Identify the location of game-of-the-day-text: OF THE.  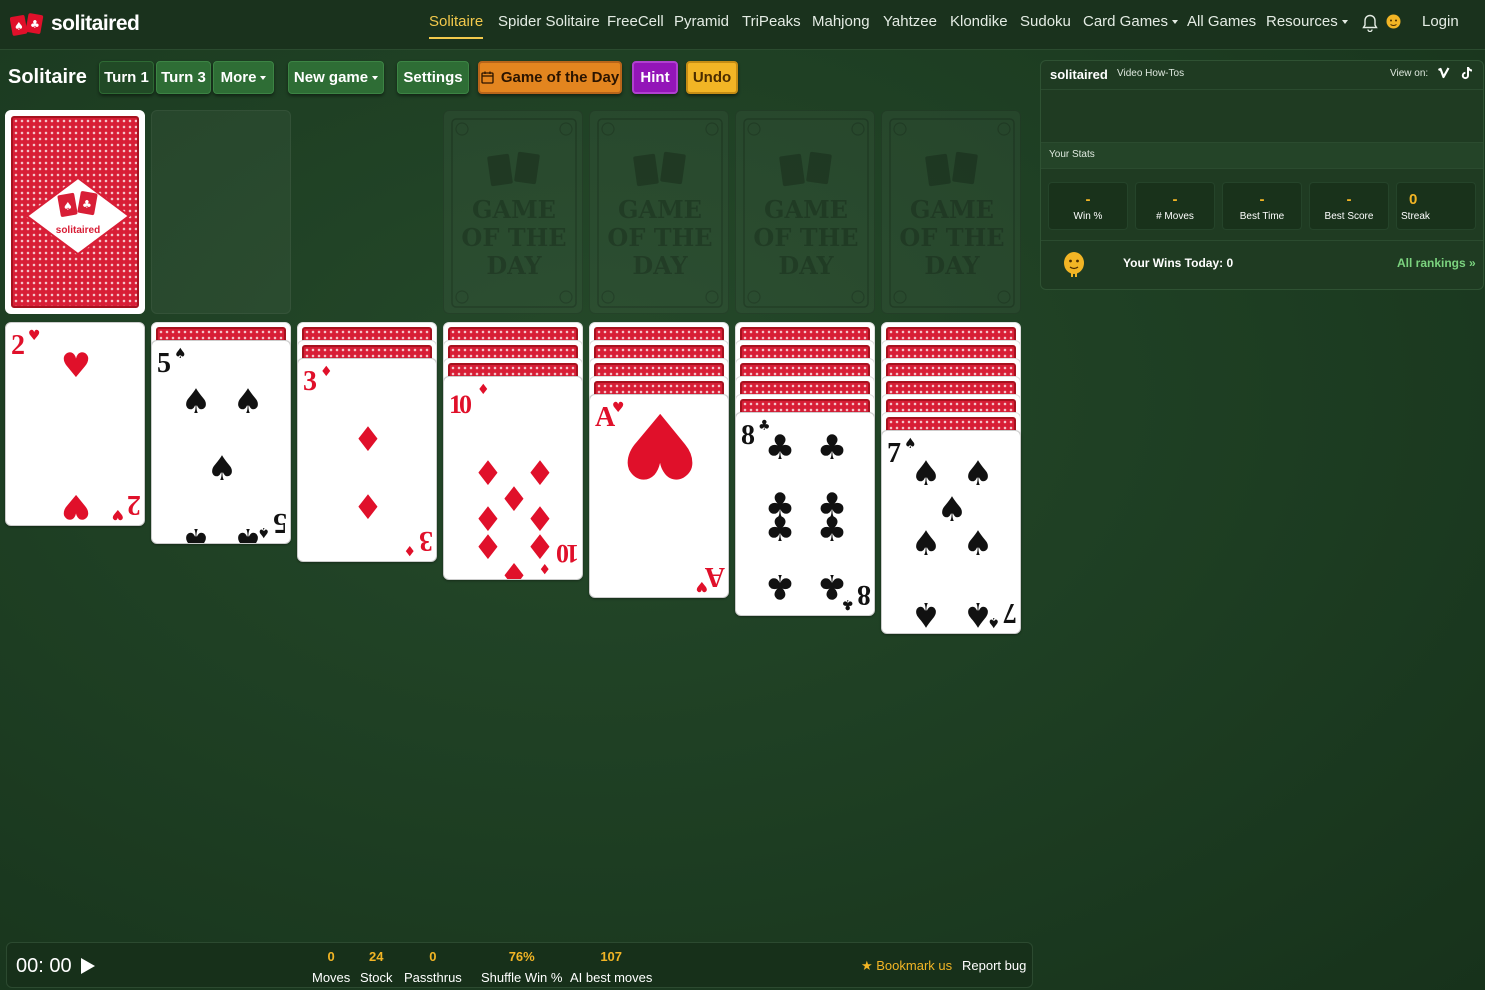
(513, 237).